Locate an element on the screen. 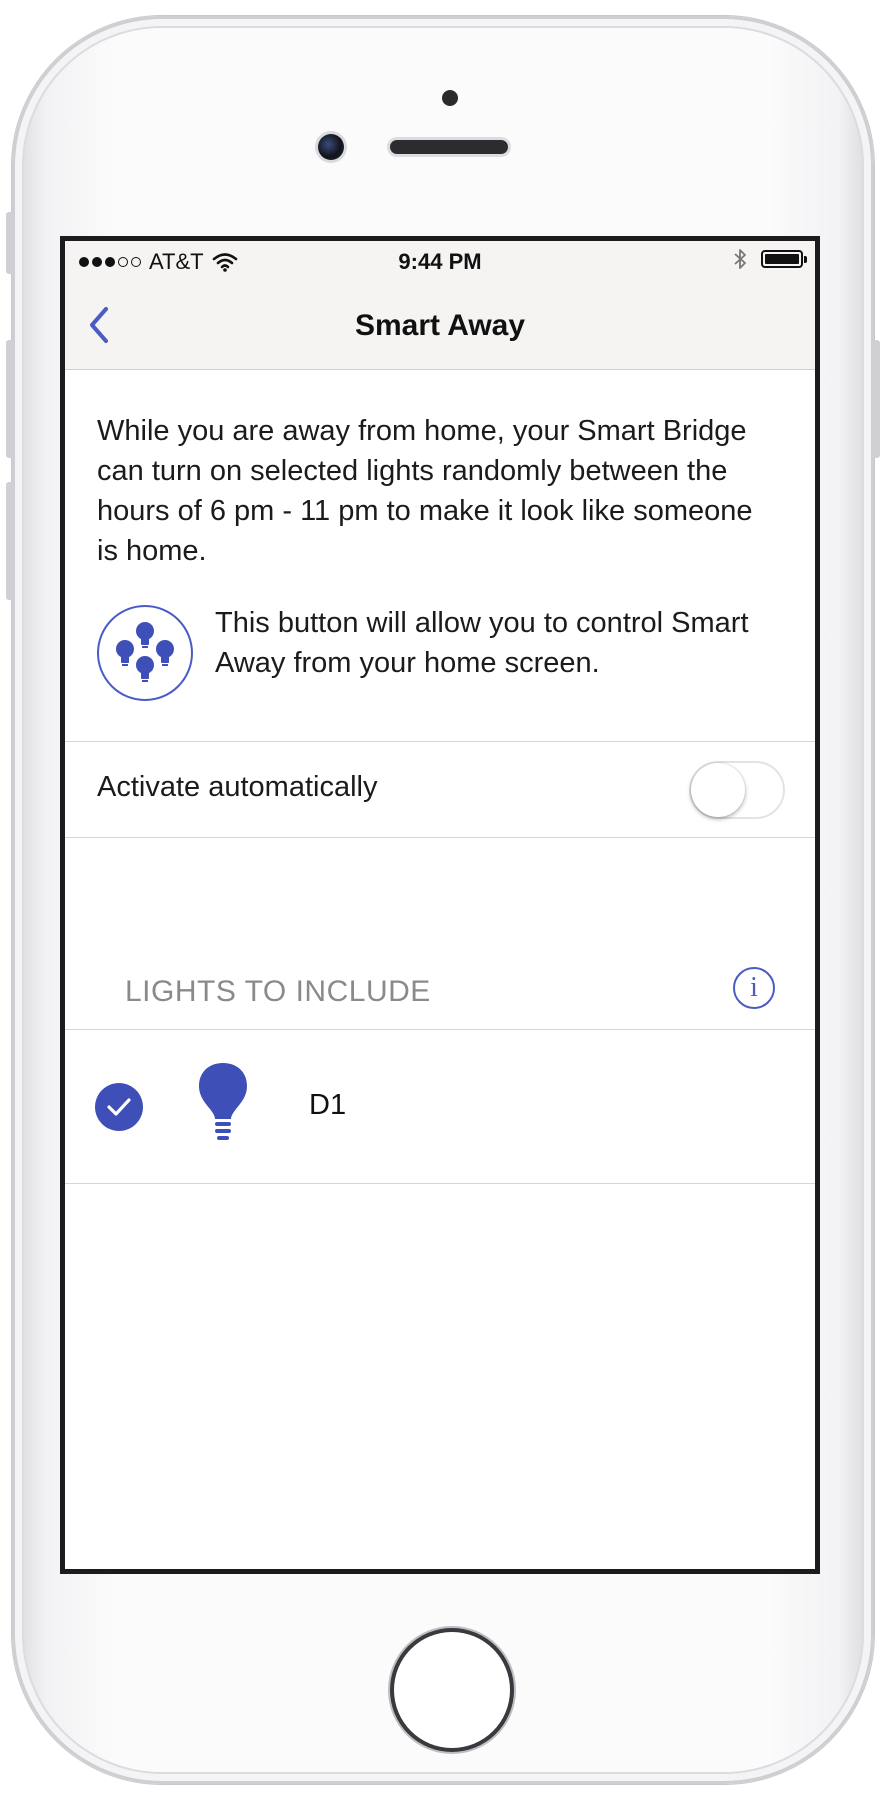  battery-icon is located at coordinates (784, 259).